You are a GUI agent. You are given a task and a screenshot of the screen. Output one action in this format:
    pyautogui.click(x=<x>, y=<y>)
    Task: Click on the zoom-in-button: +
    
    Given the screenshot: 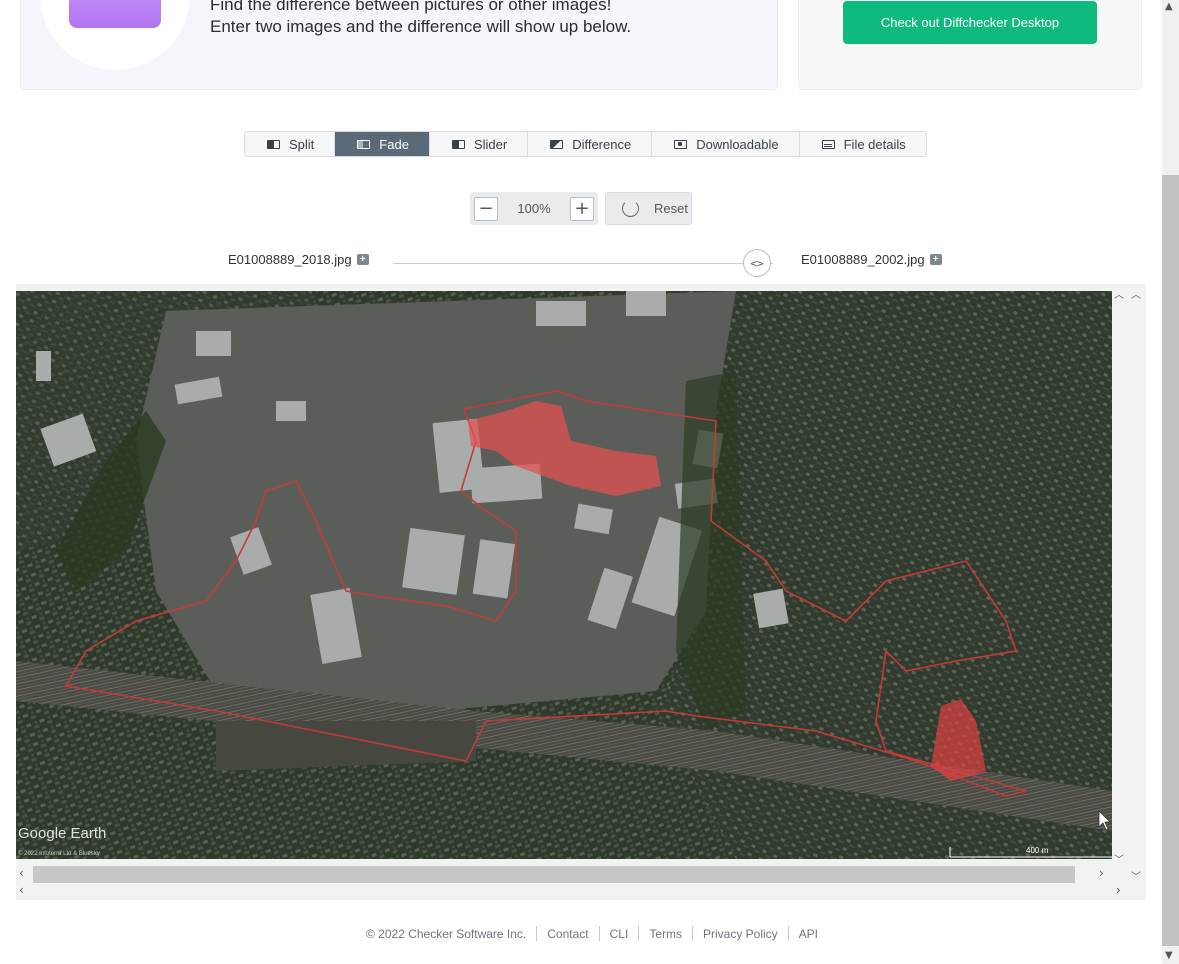 What is the action you would take?
    pyautogui.click(x=582, y=208)
    